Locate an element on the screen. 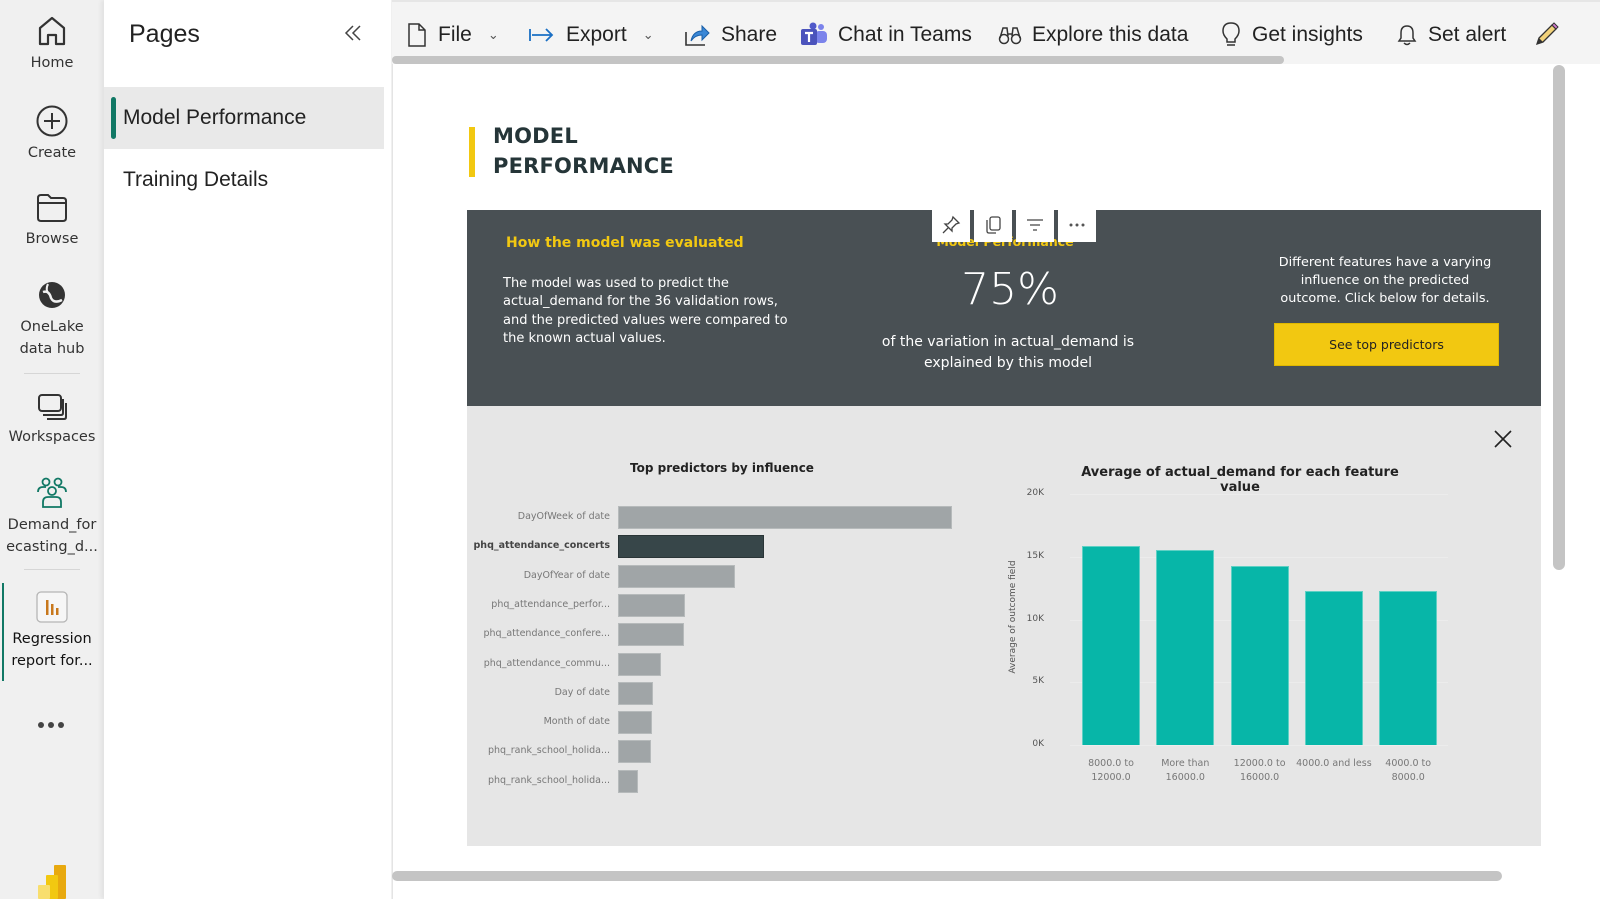 The width and height of the screenshot is (1600, 899). y-tick-label: 20K is located at coordinates (1035, 493).